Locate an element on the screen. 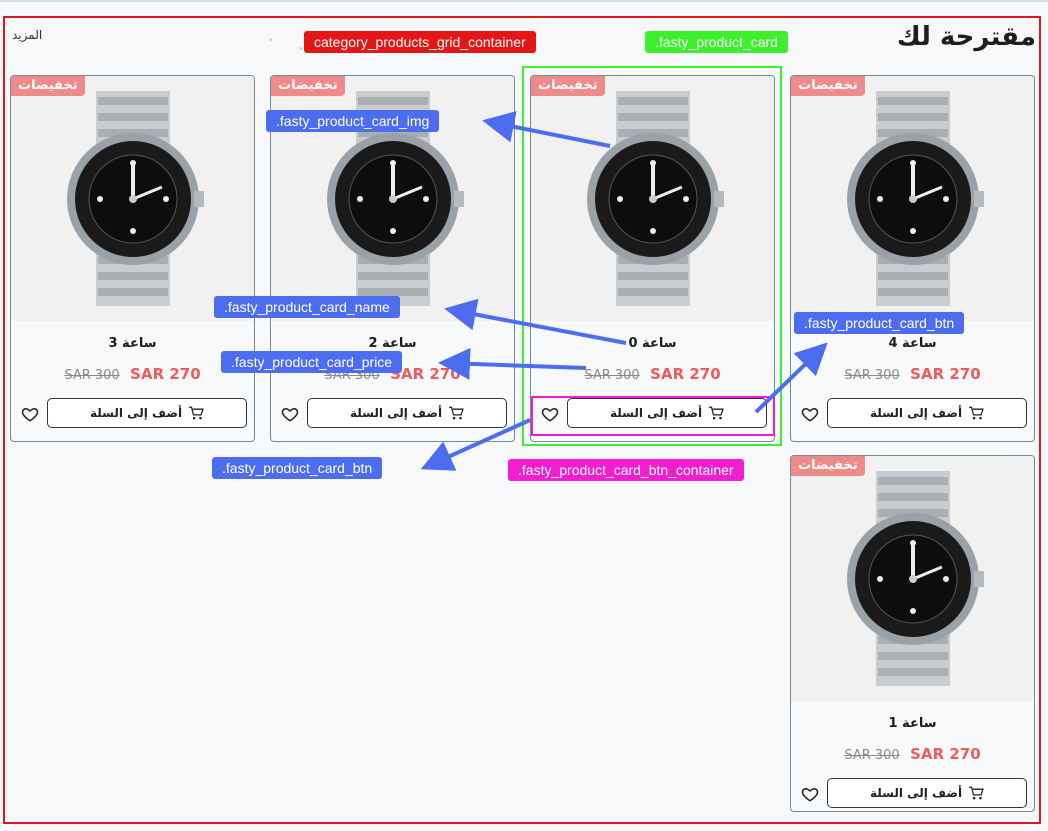 Image resolution: width=1048 pixels, height=831 pixels. btn-container-annotation-outline is located at coordinates (653, 416).